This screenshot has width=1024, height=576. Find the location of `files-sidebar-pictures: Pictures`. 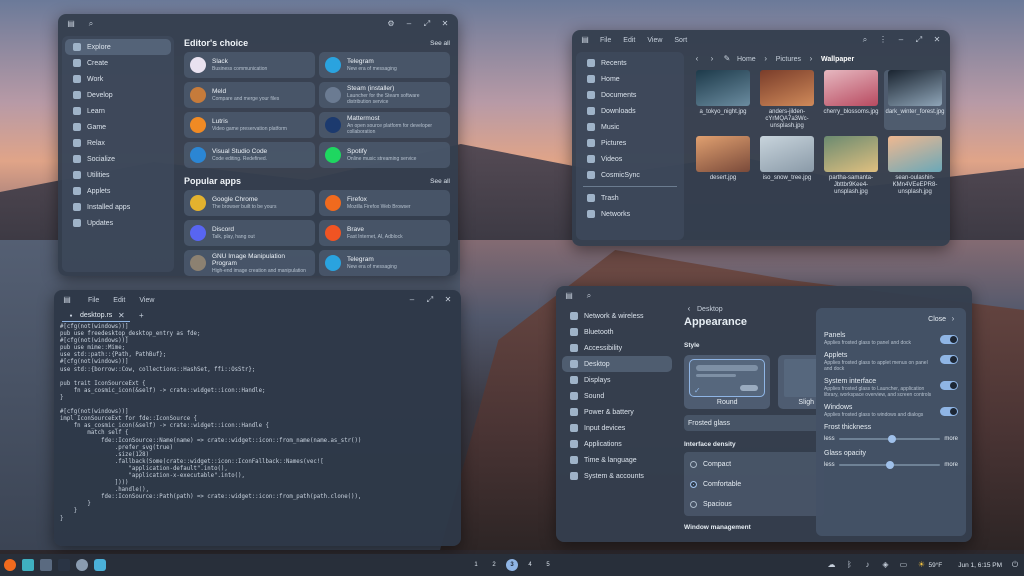

files-sidebar-pictures: Pictures is located at coordinates (630, 143).